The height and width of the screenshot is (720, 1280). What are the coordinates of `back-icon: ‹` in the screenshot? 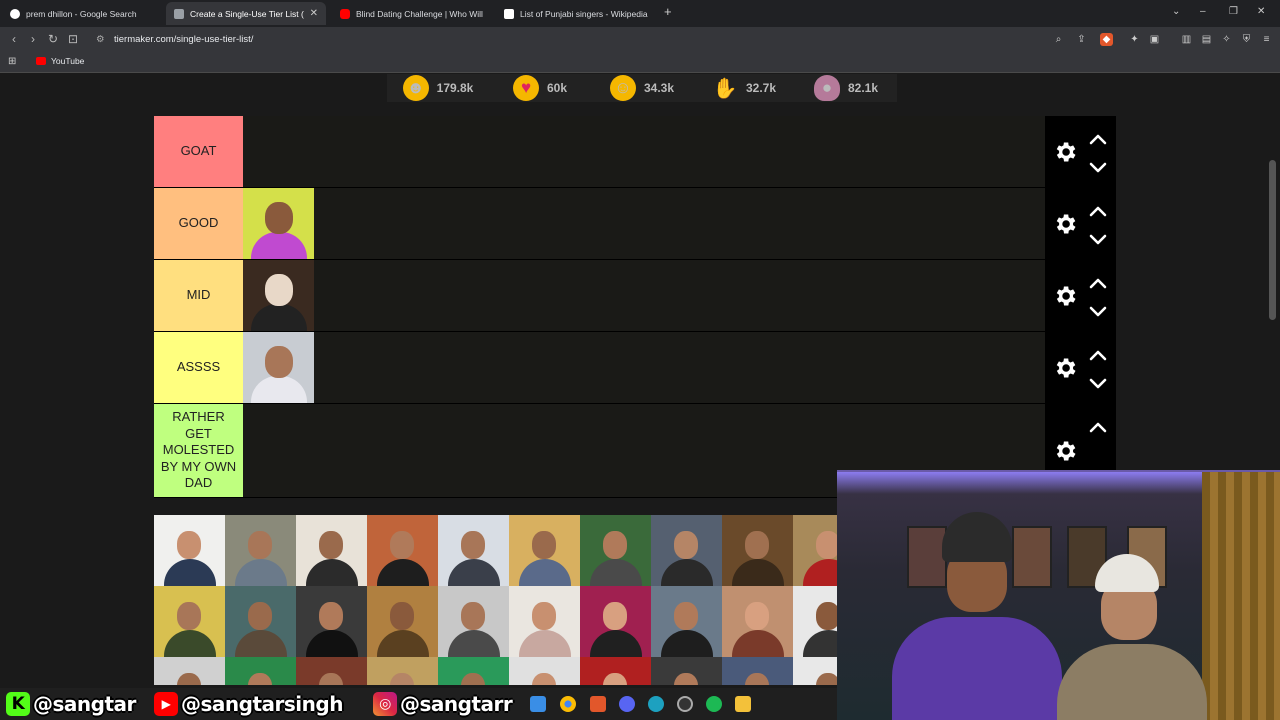 It's located at (14, 39).